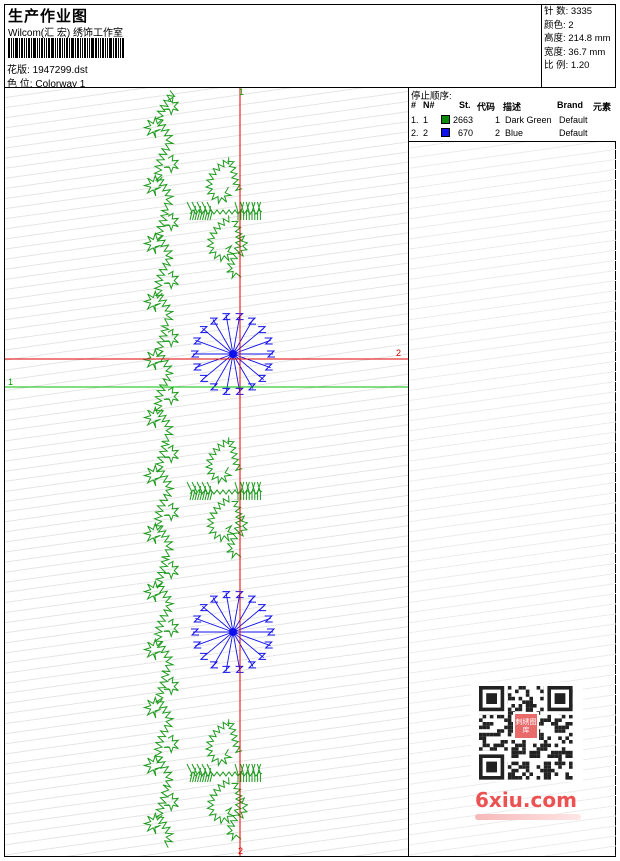 The image size is (620, 861). I want to click on row1-st: 2663, so click(463, 120).